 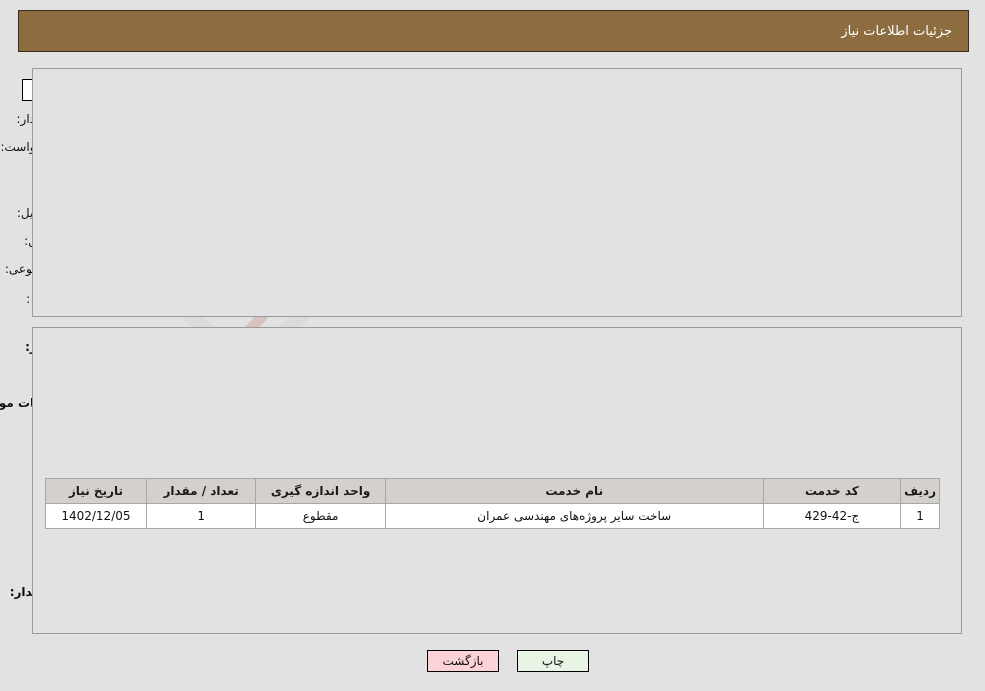 I want to click on th-row: ردیف, so click(x=920, y=491).